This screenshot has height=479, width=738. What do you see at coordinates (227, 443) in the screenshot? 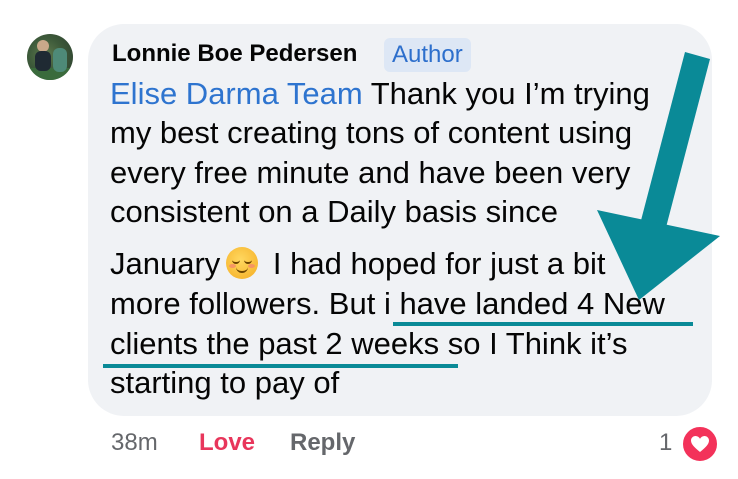
I see `love-button: Love` at bounding box center [227, 443].